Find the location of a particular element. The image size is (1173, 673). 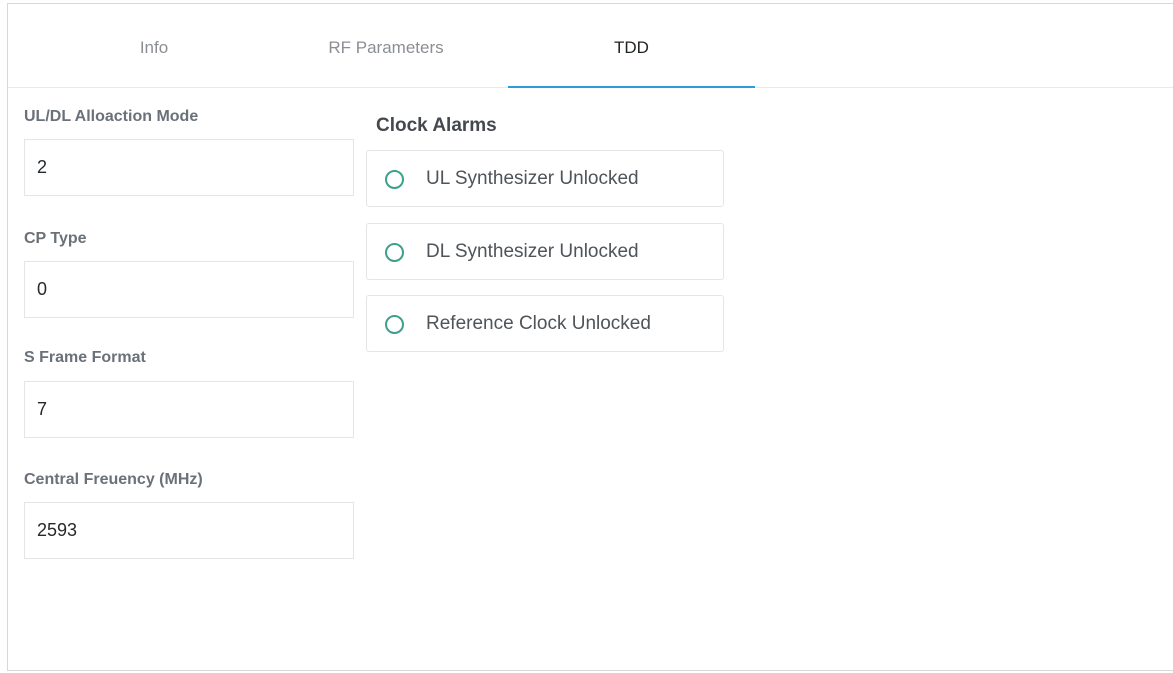

alarm-dl-synthesizer-unlocked: DL Synthesizer Unlocked is located at coordinates (545, 251).